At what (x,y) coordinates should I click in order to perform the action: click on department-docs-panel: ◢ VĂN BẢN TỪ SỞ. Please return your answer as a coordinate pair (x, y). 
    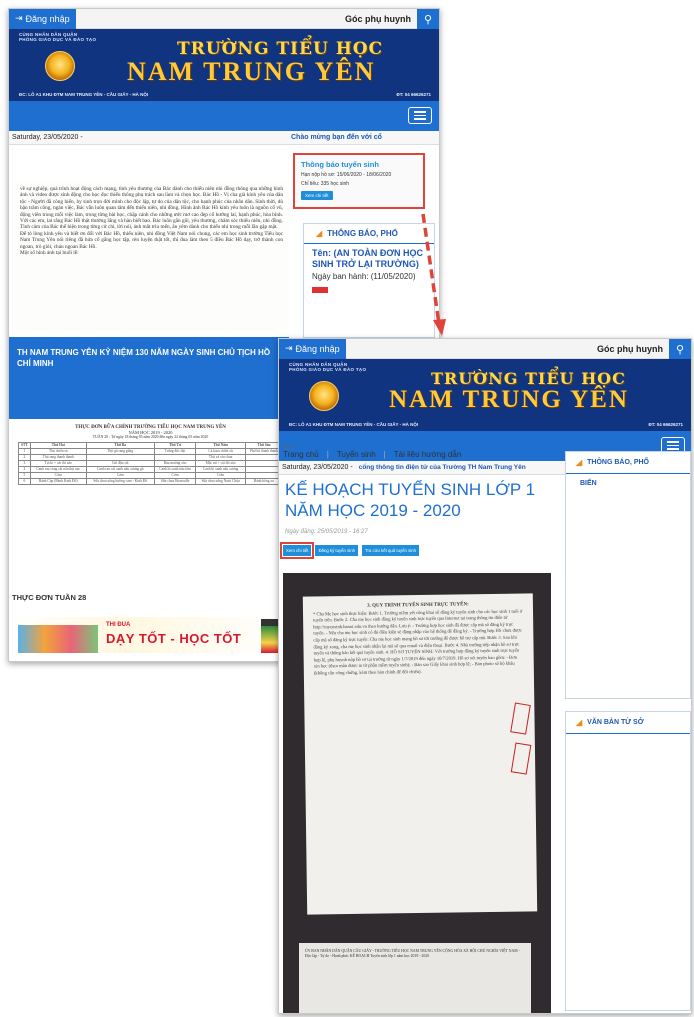
    Looking at the image, I should click on (628, 861).